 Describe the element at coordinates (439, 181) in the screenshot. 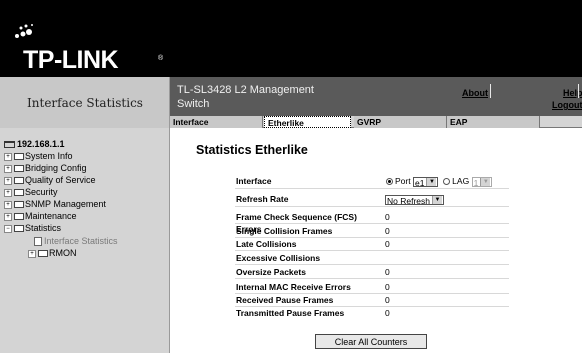

I see `interface-selector: Port e1 ▼ LAG 1 ▼` at that location.